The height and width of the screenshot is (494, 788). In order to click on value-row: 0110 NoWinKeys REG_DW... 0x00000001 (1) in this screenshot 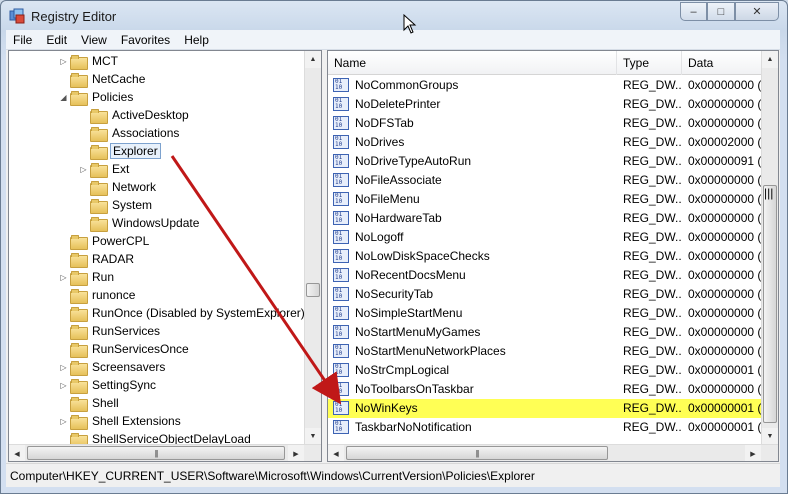, I will do `click(545, 408)`.